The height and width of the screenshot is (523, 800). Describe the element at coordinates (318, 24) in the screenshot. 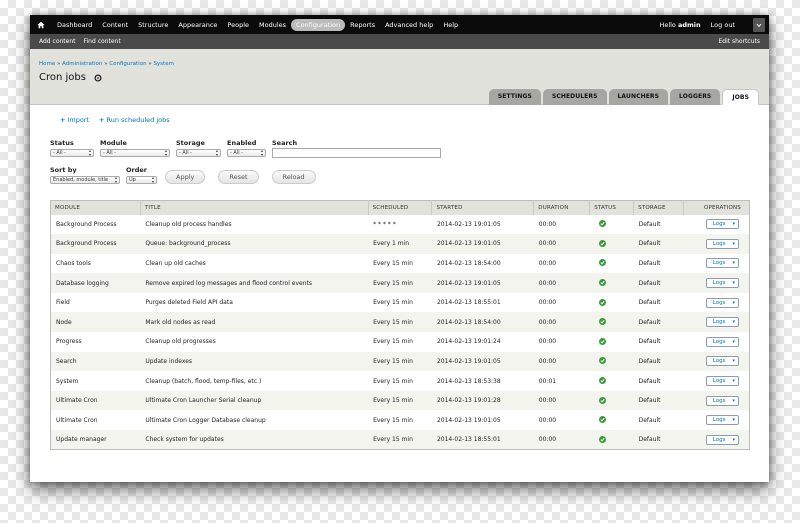

I see `toolbar-item-configuration: Configuration` at that location.